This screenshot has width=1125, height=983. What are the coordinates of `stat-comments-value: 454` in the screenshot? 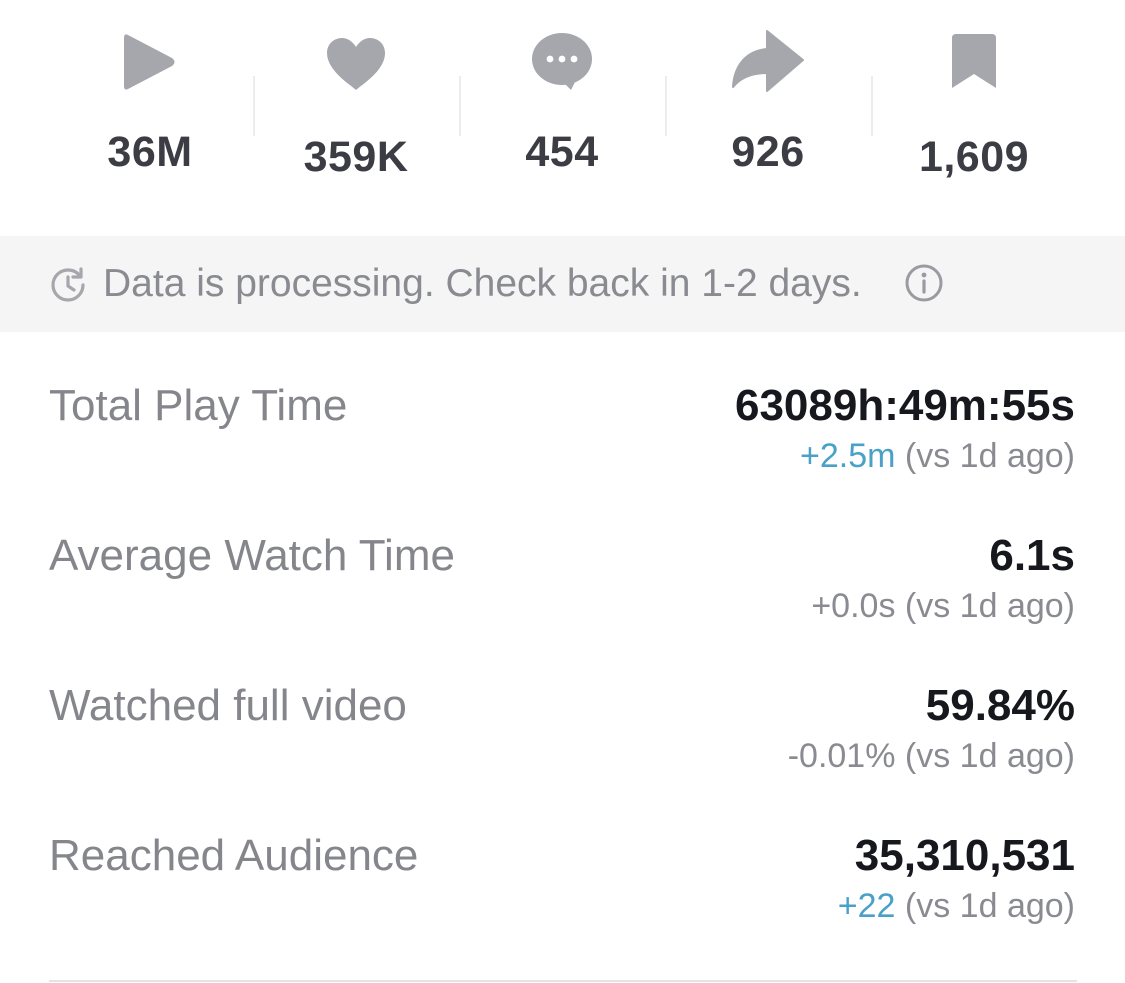 It's located at (562, 152).